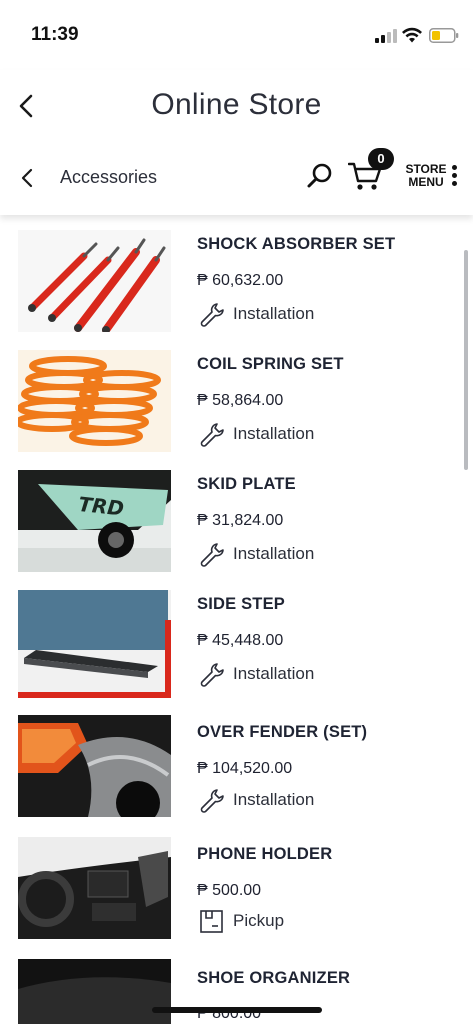 This screenshot has width=473, height=1024. What do you see at coordinates (240, 400) in the screenshot?
I see `product-price: ₱ 58,864.00` at bounding box center [240, 400].